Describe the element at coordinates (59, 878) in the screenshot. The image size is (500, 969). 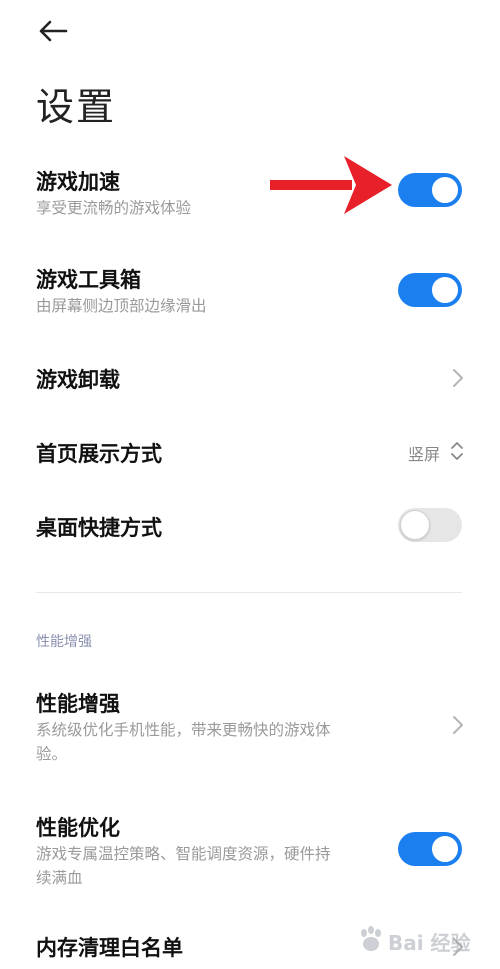
I see `setting-subtitle-line2: 续满血` at that location.